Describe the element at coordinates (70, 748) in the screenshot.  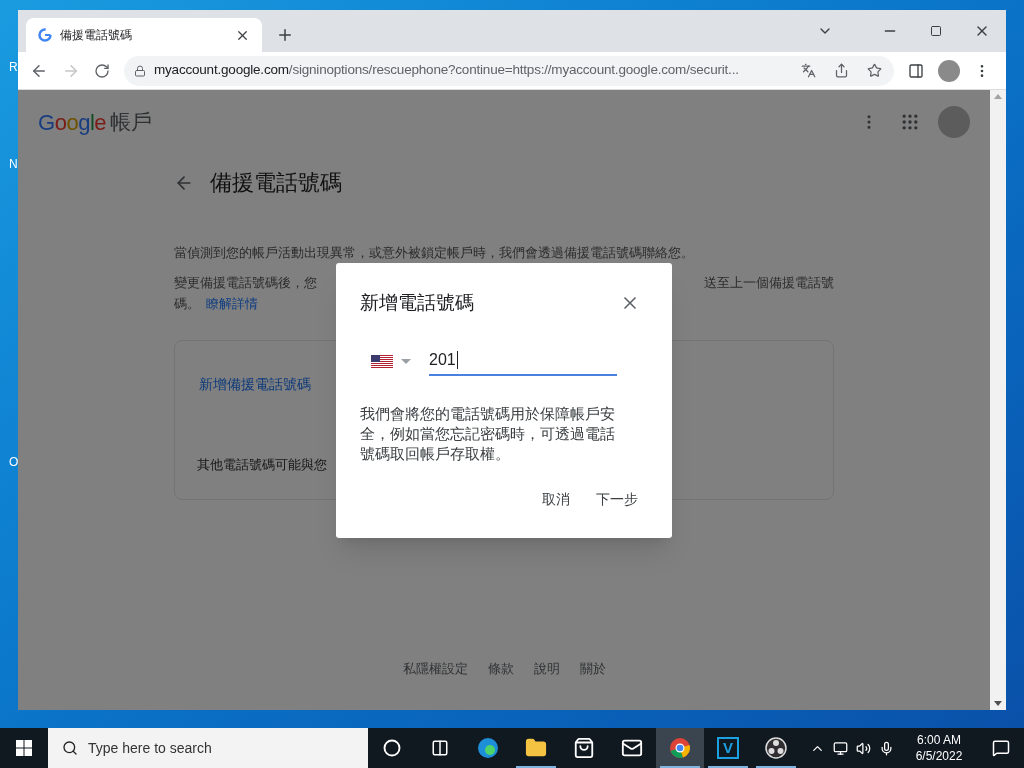
I see `search-icon` at that location.